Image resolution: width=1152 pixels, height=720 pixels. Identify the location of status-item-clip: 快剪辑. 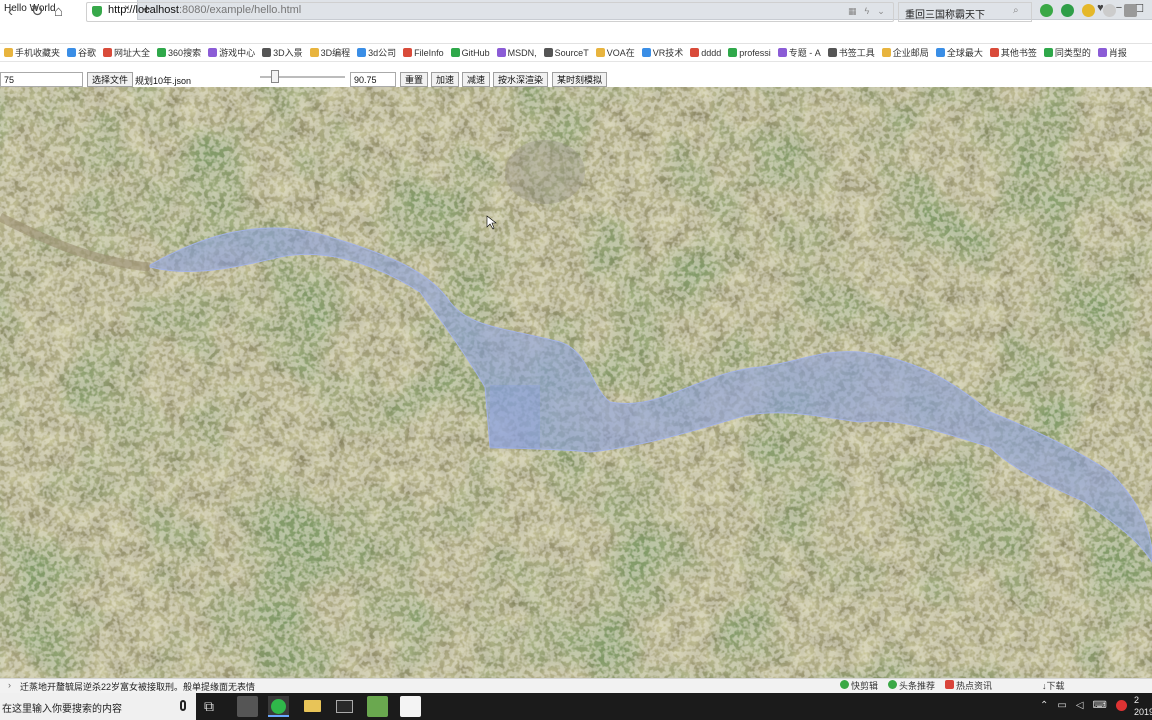
(859, 685).